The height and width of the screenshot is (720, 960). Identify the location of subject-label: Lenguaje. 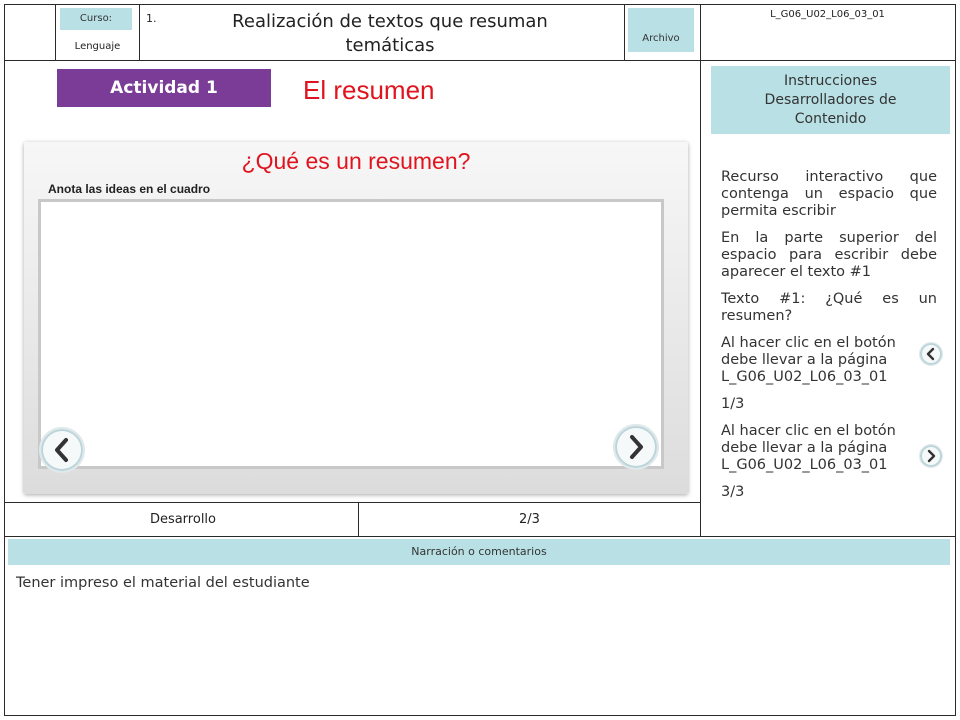
(97, 46).